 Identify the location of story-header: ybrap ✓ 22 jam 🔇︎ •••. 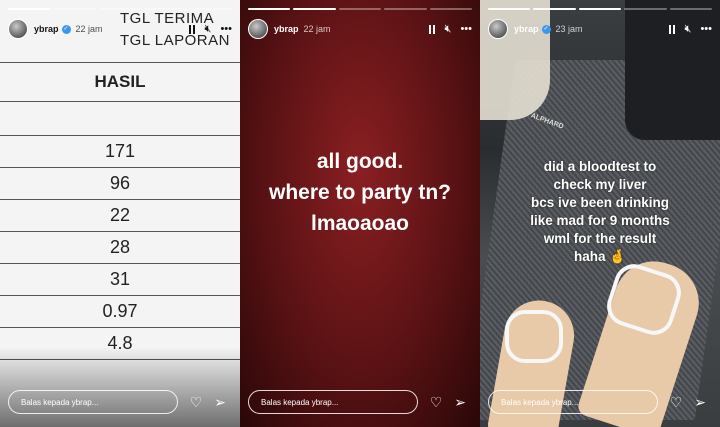
(120, 29).